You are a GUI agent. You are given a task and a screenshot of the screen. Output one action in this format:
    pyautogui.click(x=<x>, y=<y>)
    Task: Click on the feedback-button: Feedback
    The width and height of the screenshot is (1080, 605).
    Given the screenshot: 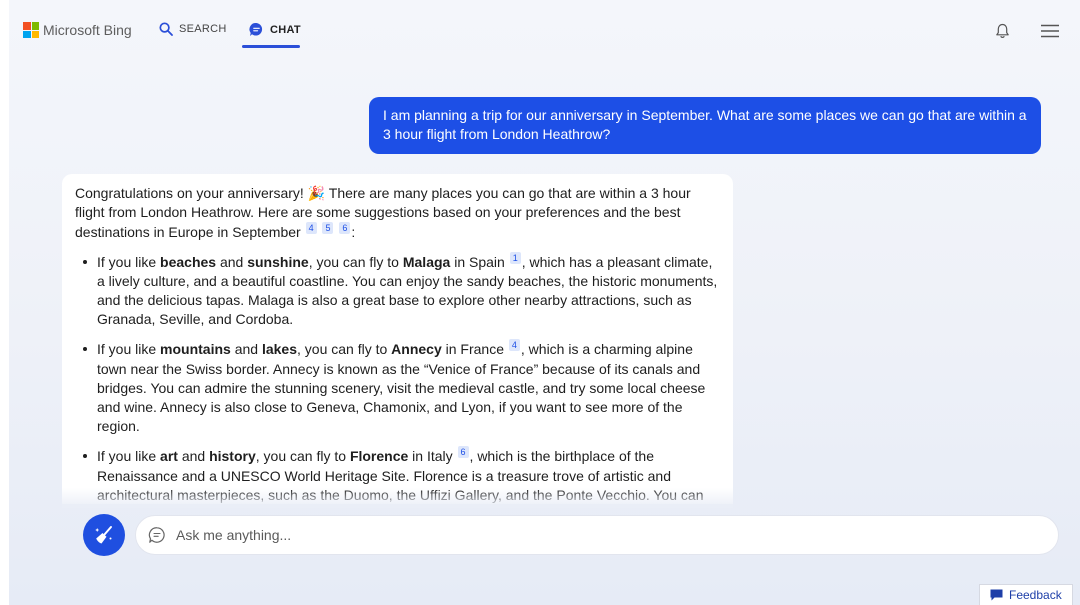 What is the action you would take?
    pyautogui.click(x=1026, y=594)
    